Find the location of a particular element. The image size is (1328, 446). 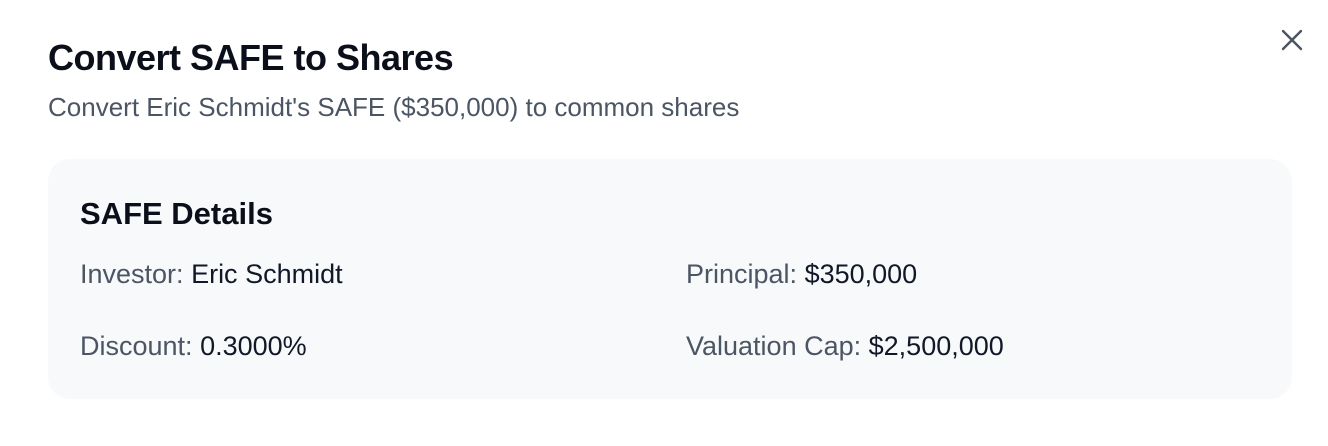

principal-value: $350,000 is located at coordinates (861, 274).